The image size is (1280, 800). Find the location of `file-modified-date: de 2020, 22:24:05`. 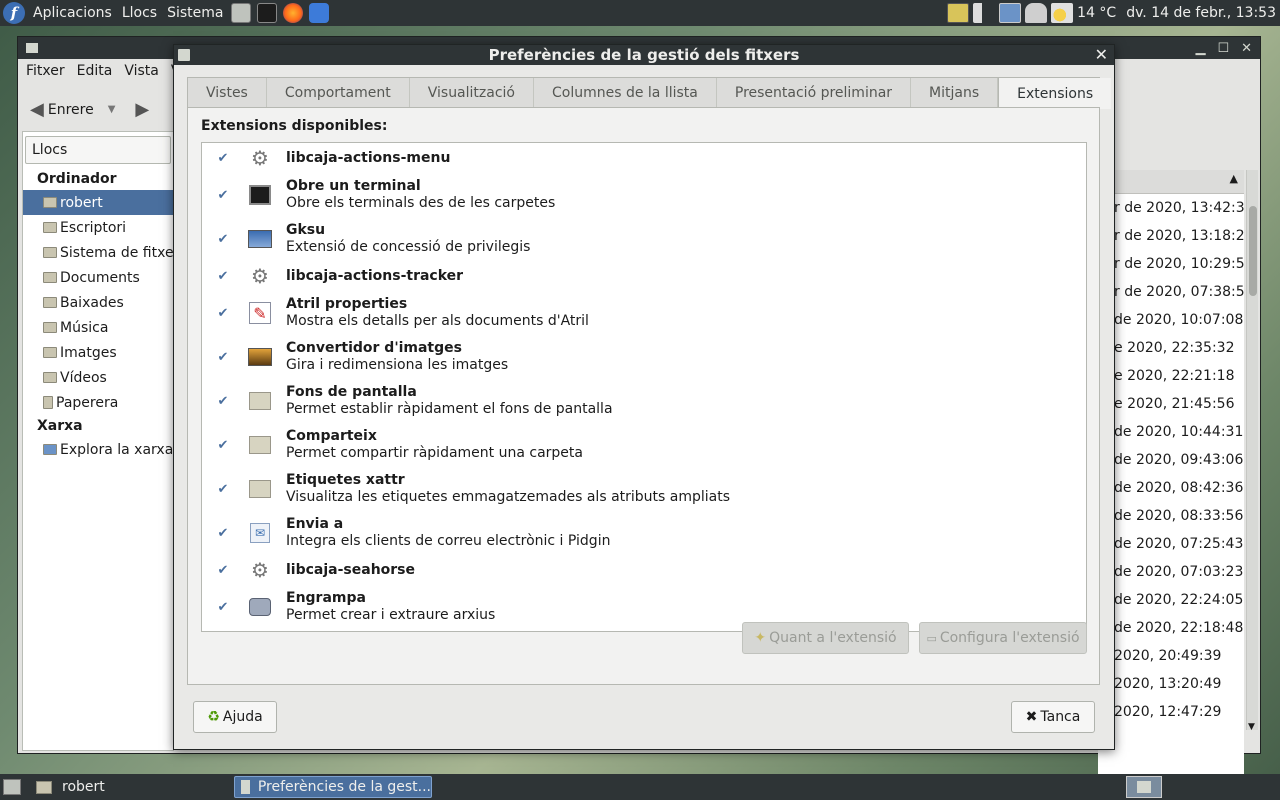

file-modified-date: de 2020, 22:24:05 is located at coordinates (1179, 600).